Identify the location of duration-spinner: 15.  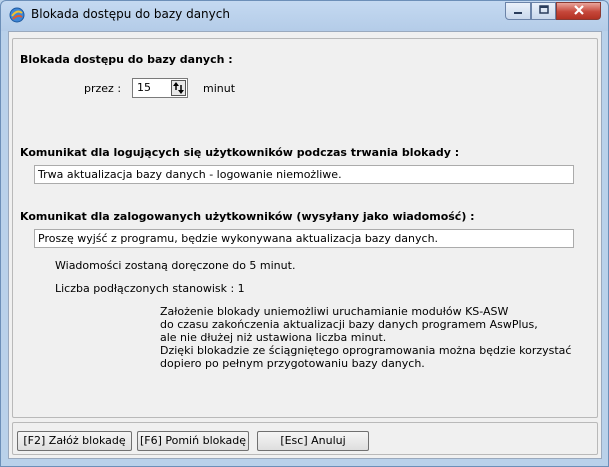
(160, 88).